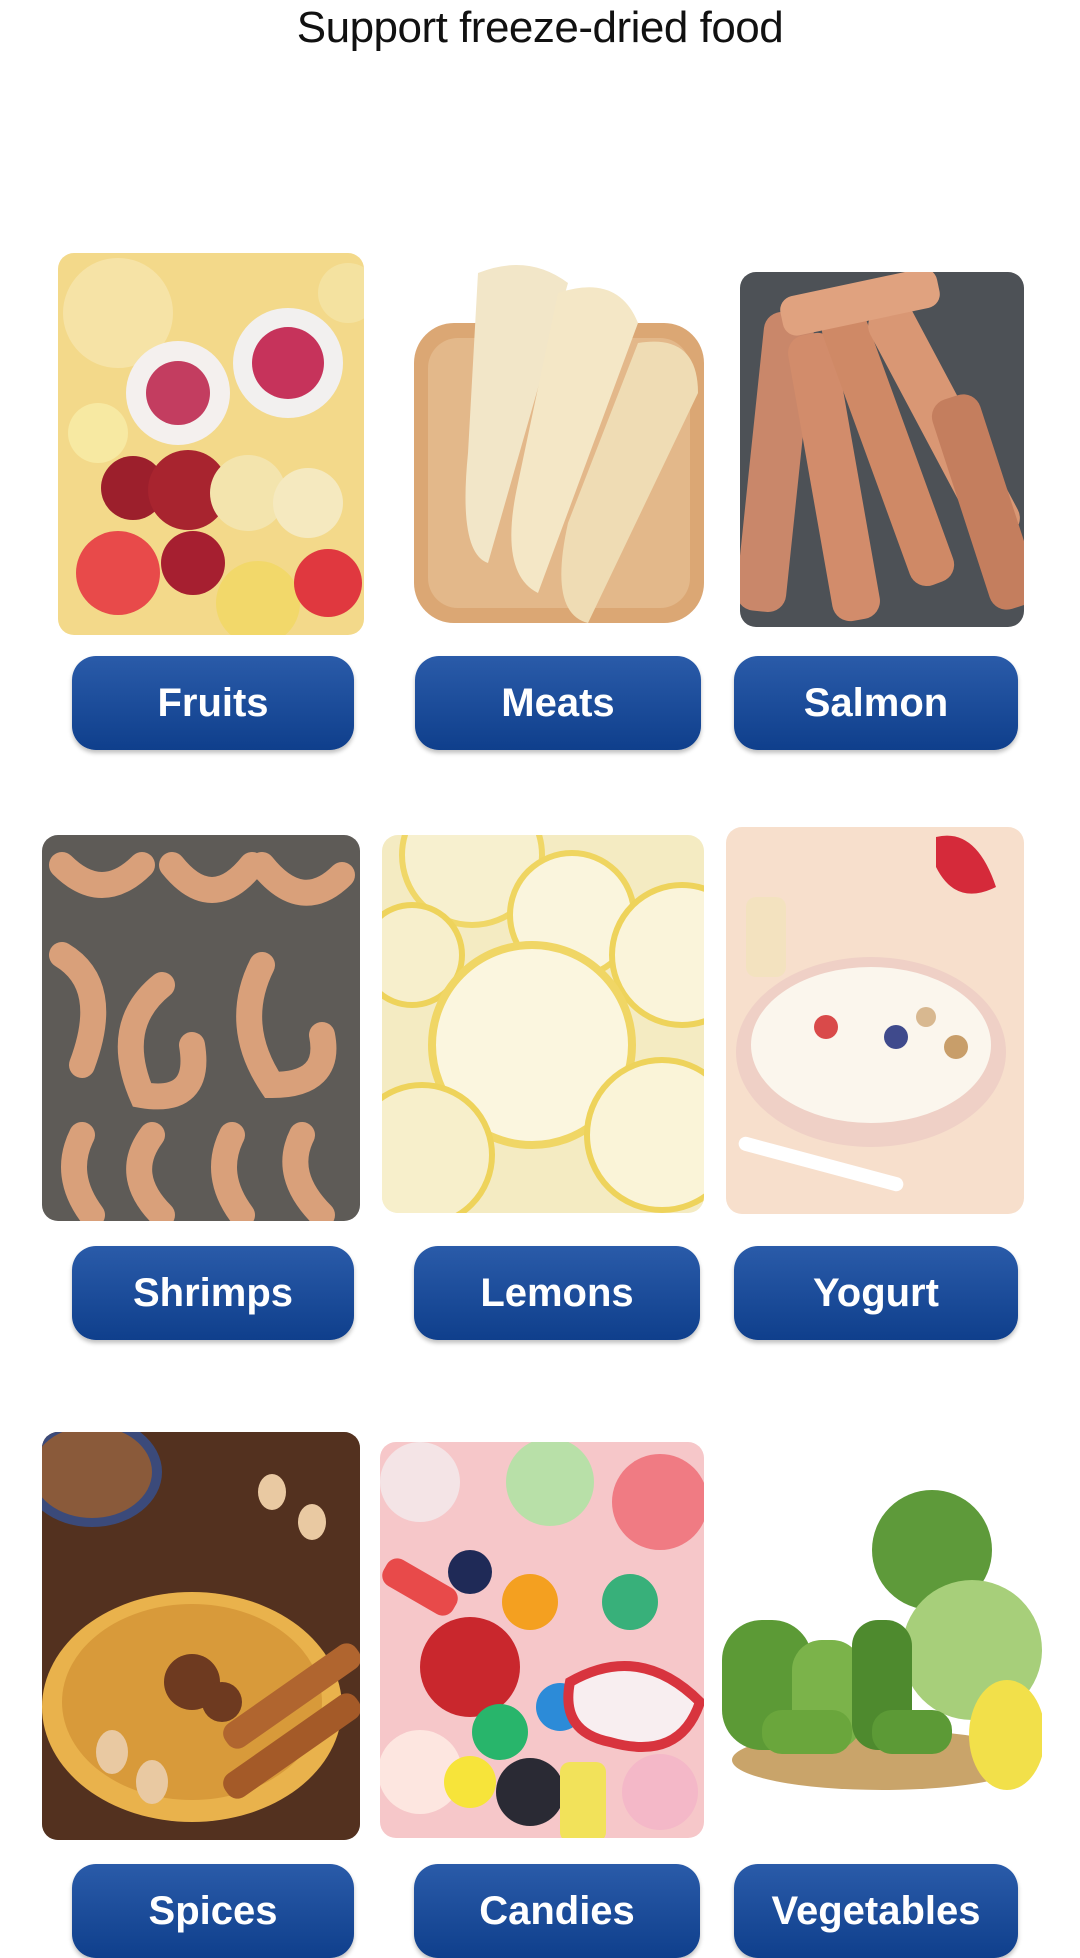 Image resolution: width=1080 pixels, height=1958 pixels. Describe the element at coordinates (540, 27) in the screenshot. I see `page-title: Support freeze-dried food` at that location.